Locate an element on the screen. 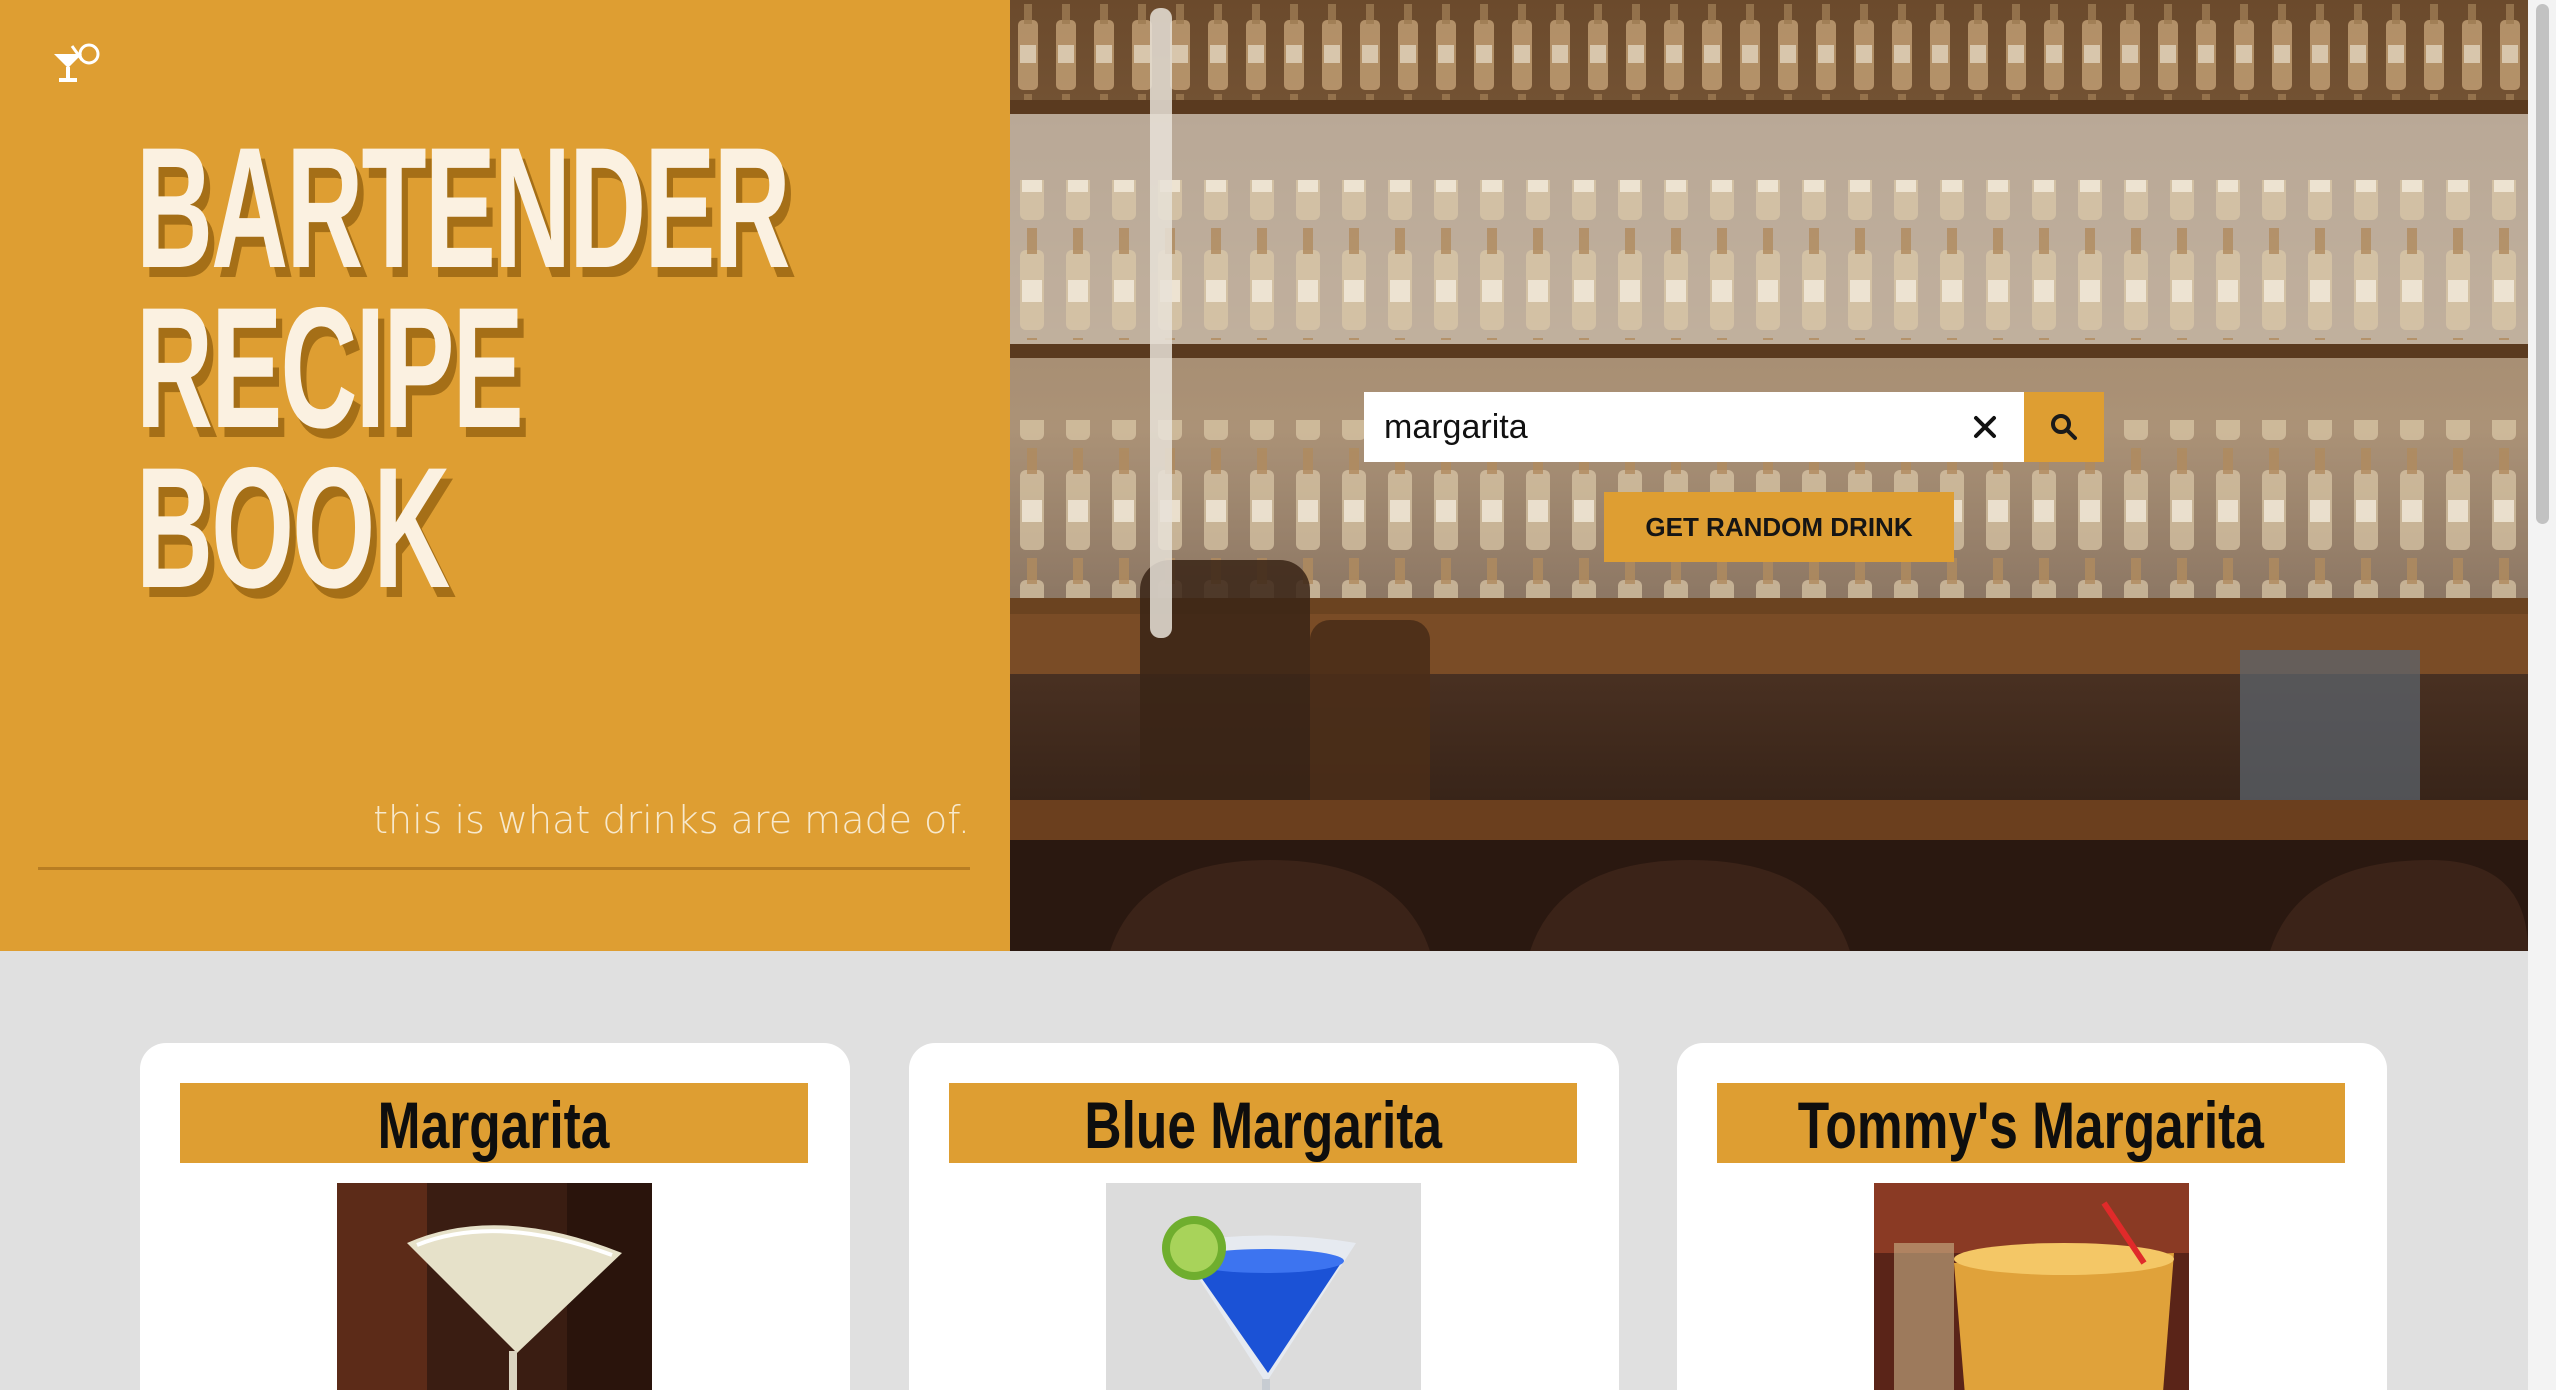 The height and width of the screenshot is (1390, 2556). clear-search-button is located at coordinates (1985, 427).